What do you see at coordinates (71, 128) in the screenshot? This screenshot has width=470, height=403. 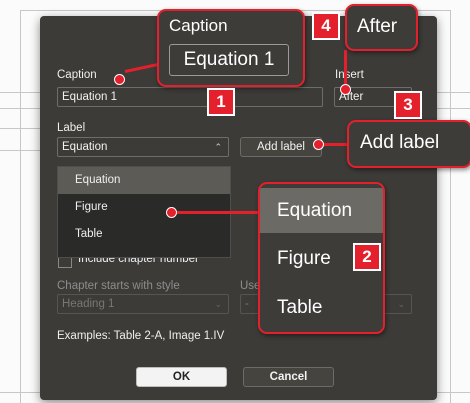 I see `label-label: Label` at bounding box center [71, 128].